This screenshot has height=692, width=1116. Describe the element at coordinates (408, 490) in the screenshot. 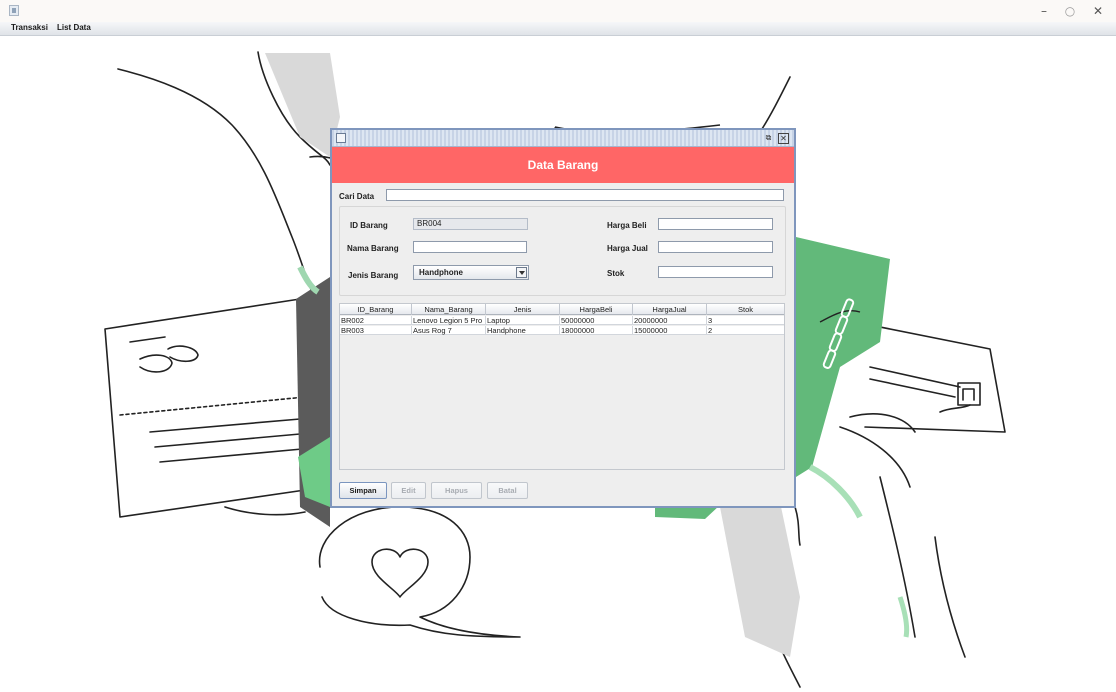

I see `edit-button: Edit` at that location.